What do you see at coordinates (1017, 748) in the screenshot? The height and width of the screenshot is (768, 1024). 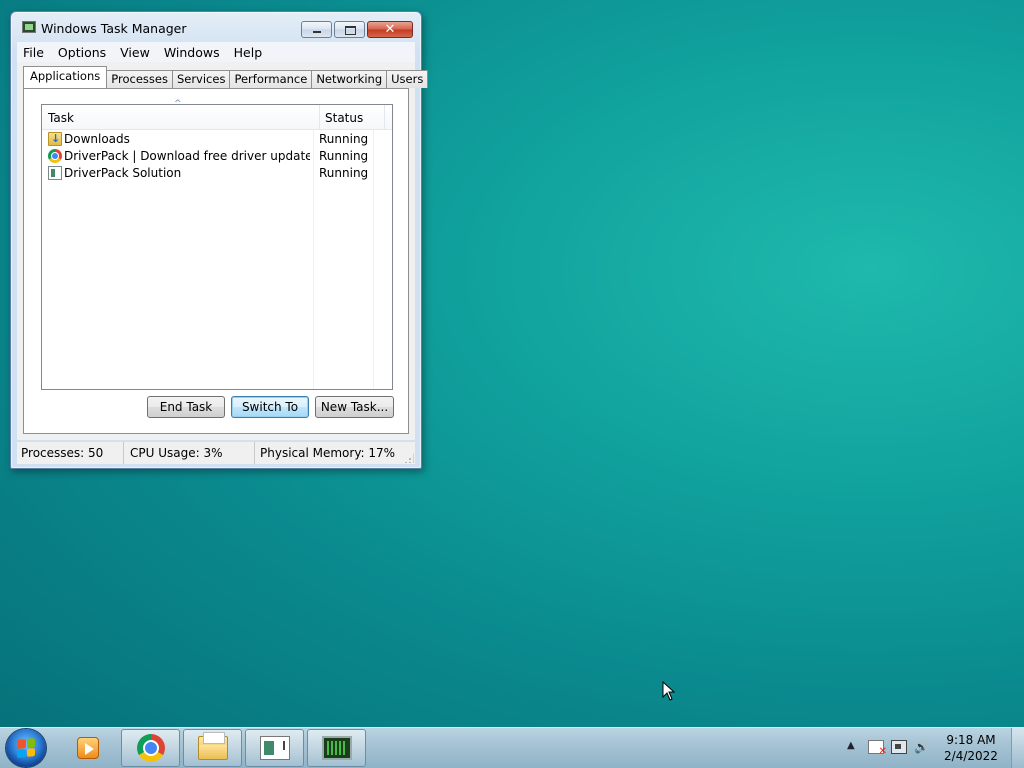 I see `show-desktop-button` at bounding box center [1017, 748].